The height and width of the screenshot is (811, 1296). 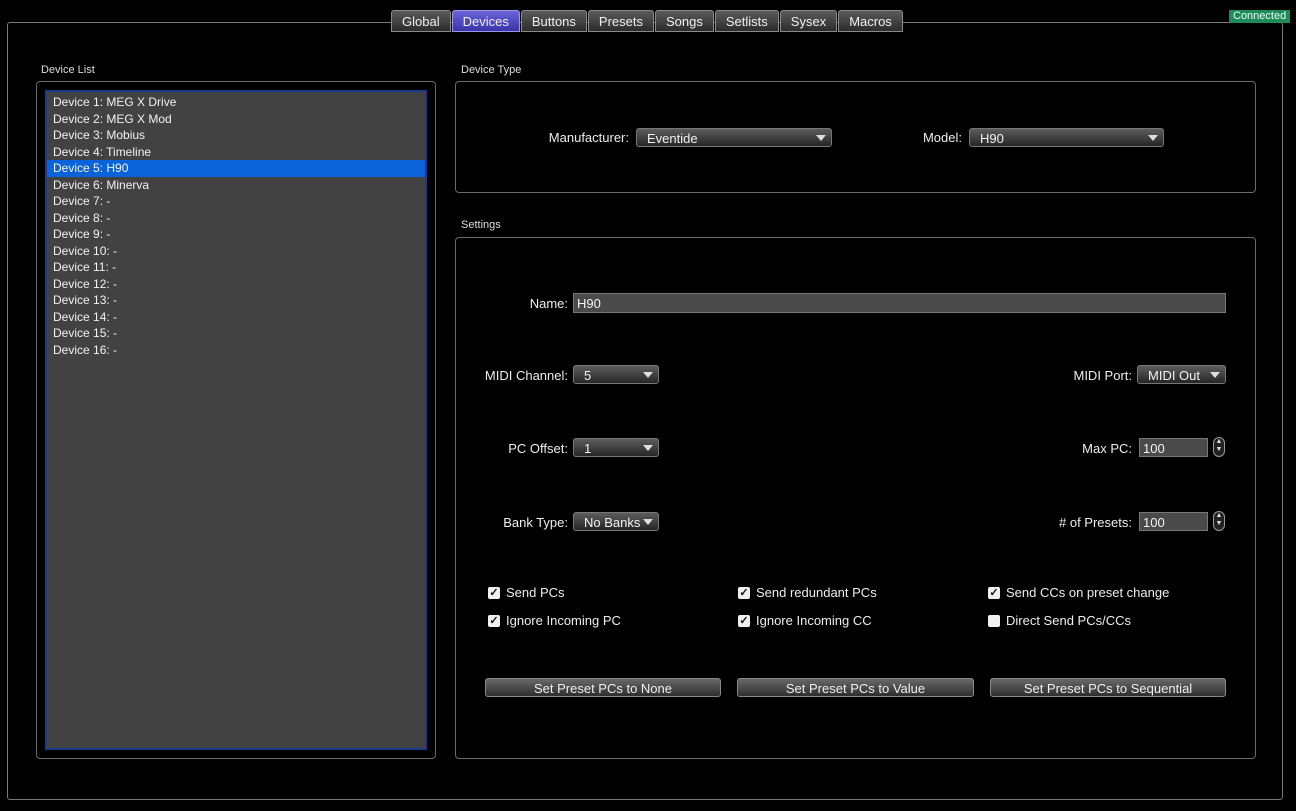 I want to click on list-item: Device 13: -, so click(x=236, y=300).